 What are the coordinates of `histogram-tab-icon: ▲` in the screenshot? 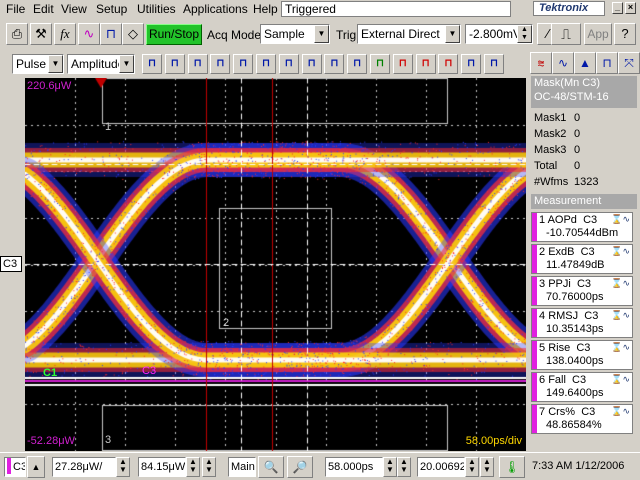 It's located at (585, 63).